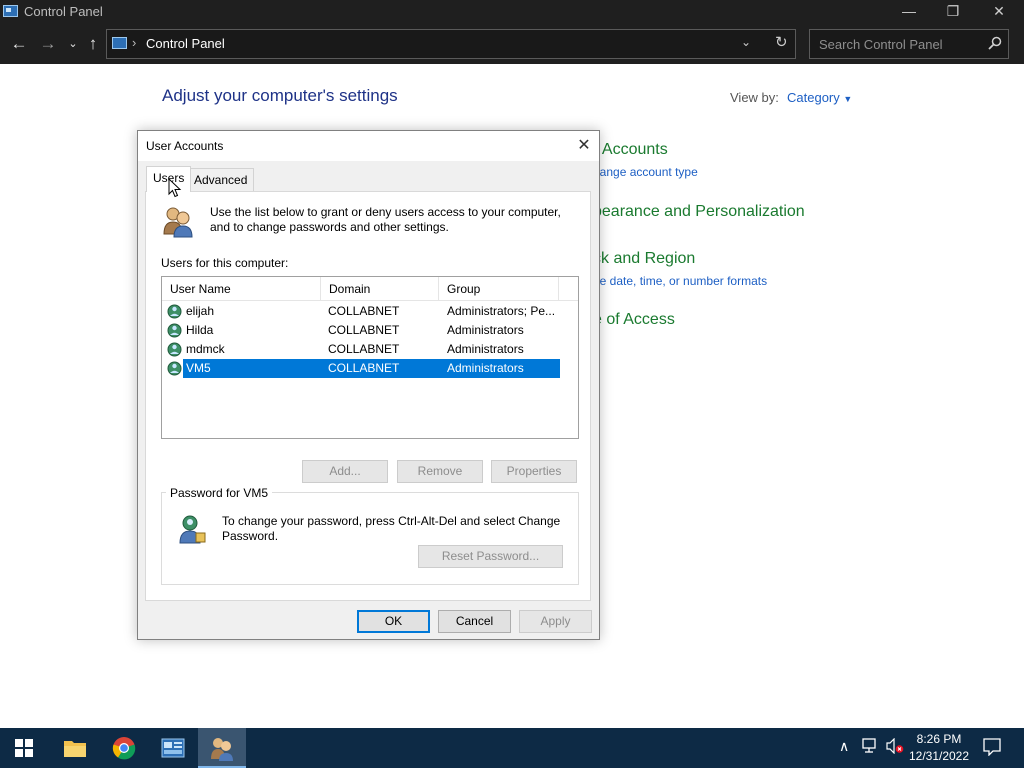  I want to click on mouse-cursor-icon, so click(175, 188).